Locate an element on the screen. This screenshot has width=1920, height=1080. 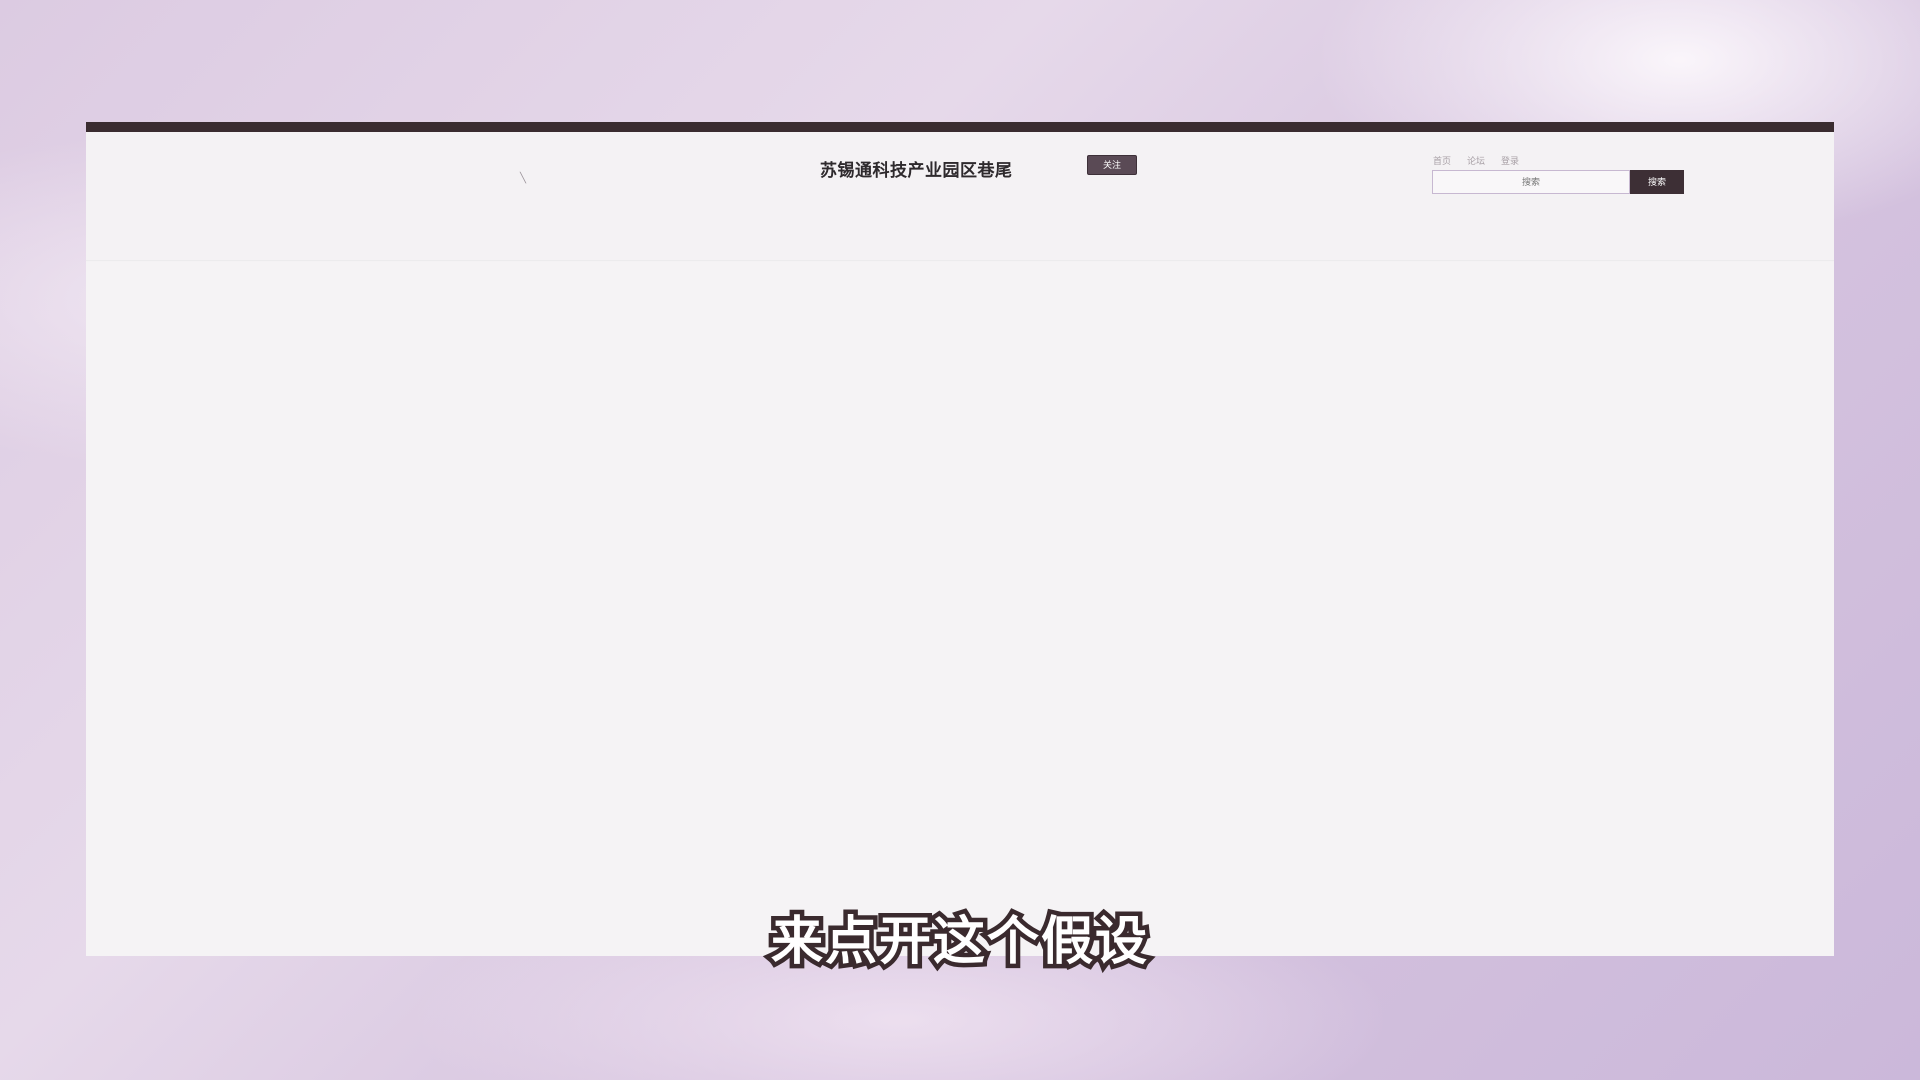
search-input is located at coordinates (1531, 182).